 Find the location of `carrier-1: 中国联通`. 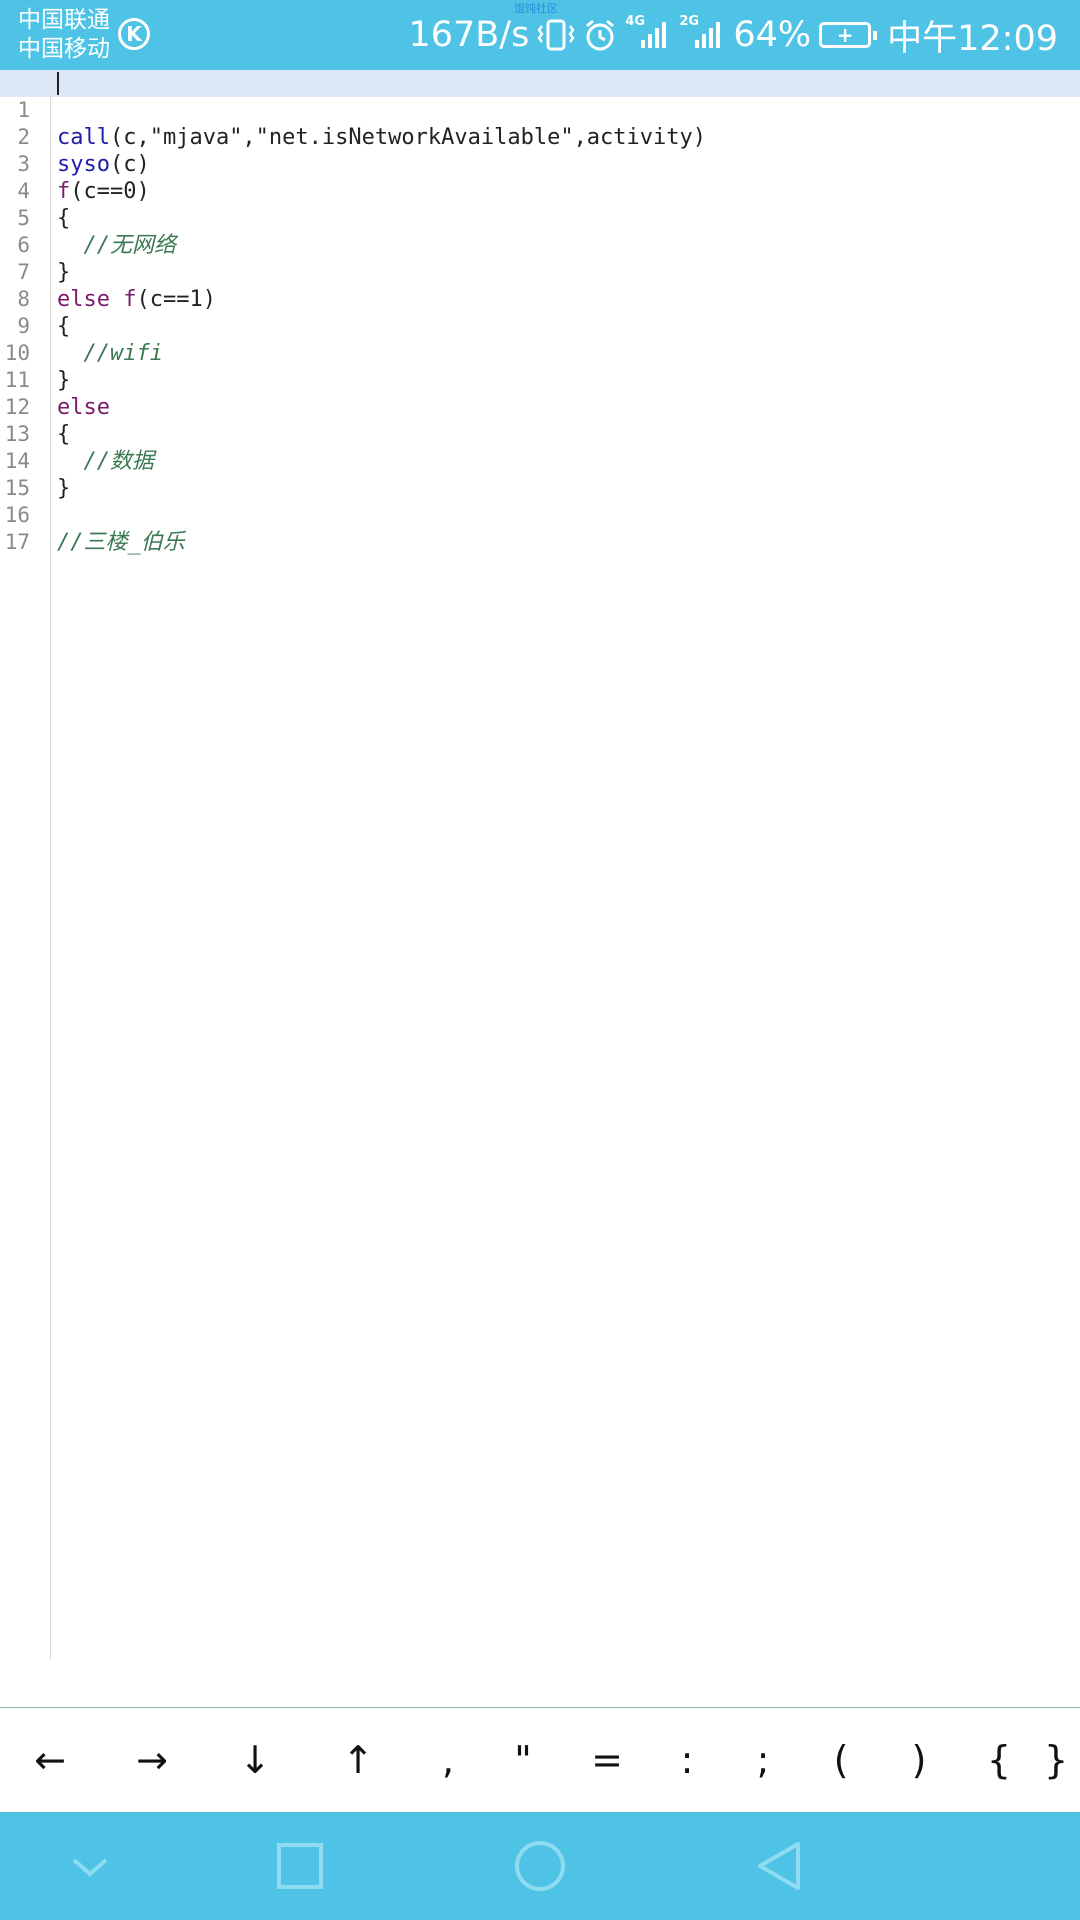

carrier-1: 中国联通 is located at coordinates (64, 20).